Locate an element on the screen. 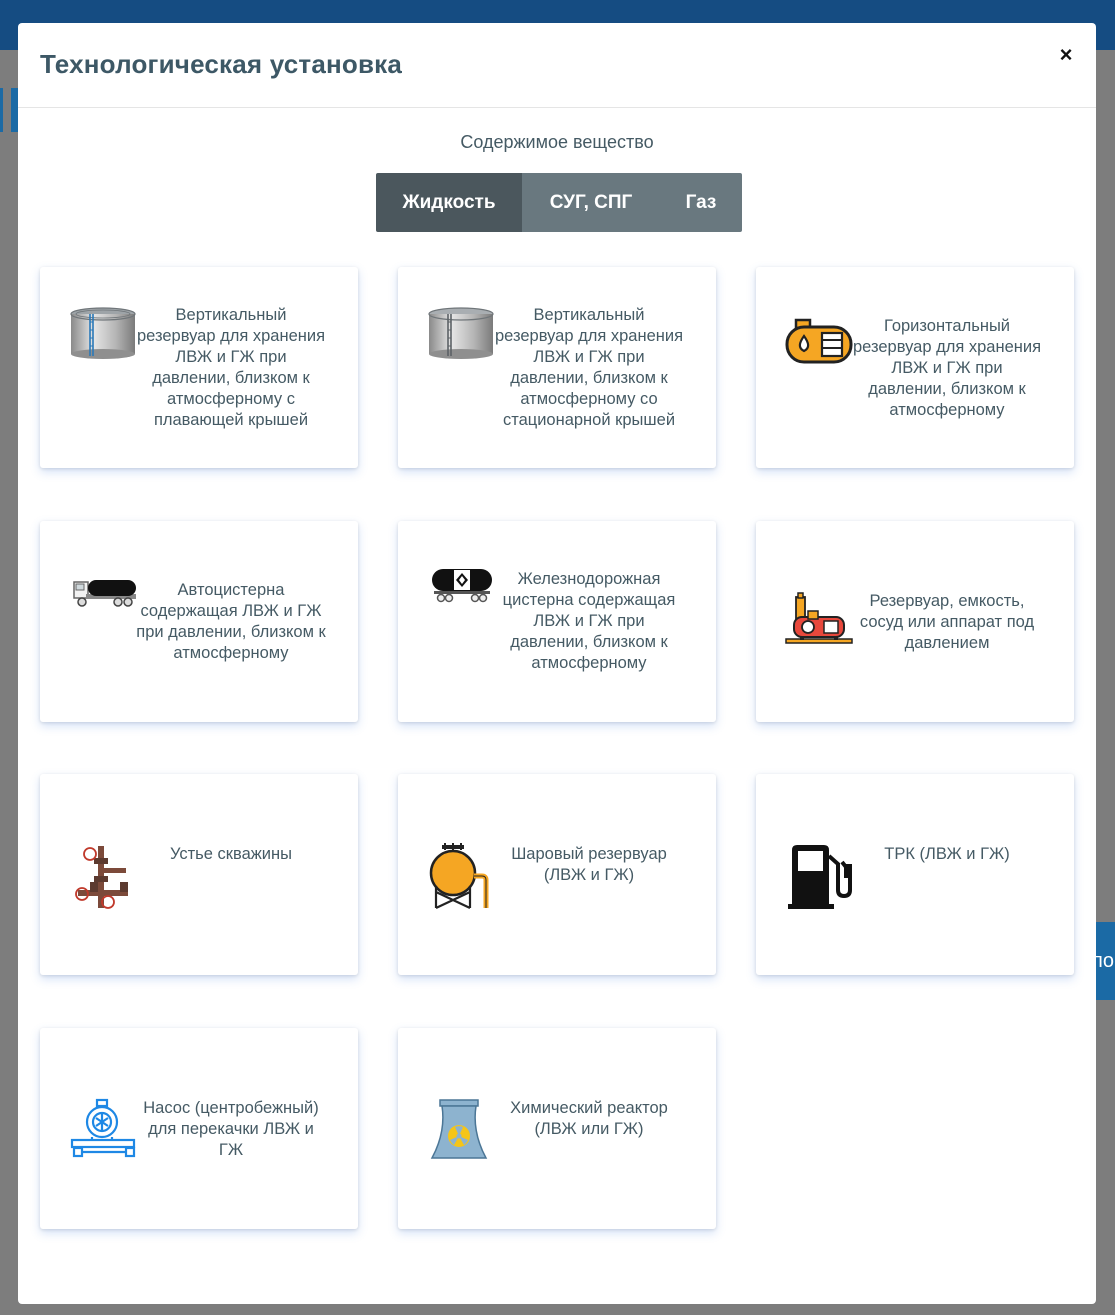  centrifugal-pump-icon is located at coordinates (105, 1131).